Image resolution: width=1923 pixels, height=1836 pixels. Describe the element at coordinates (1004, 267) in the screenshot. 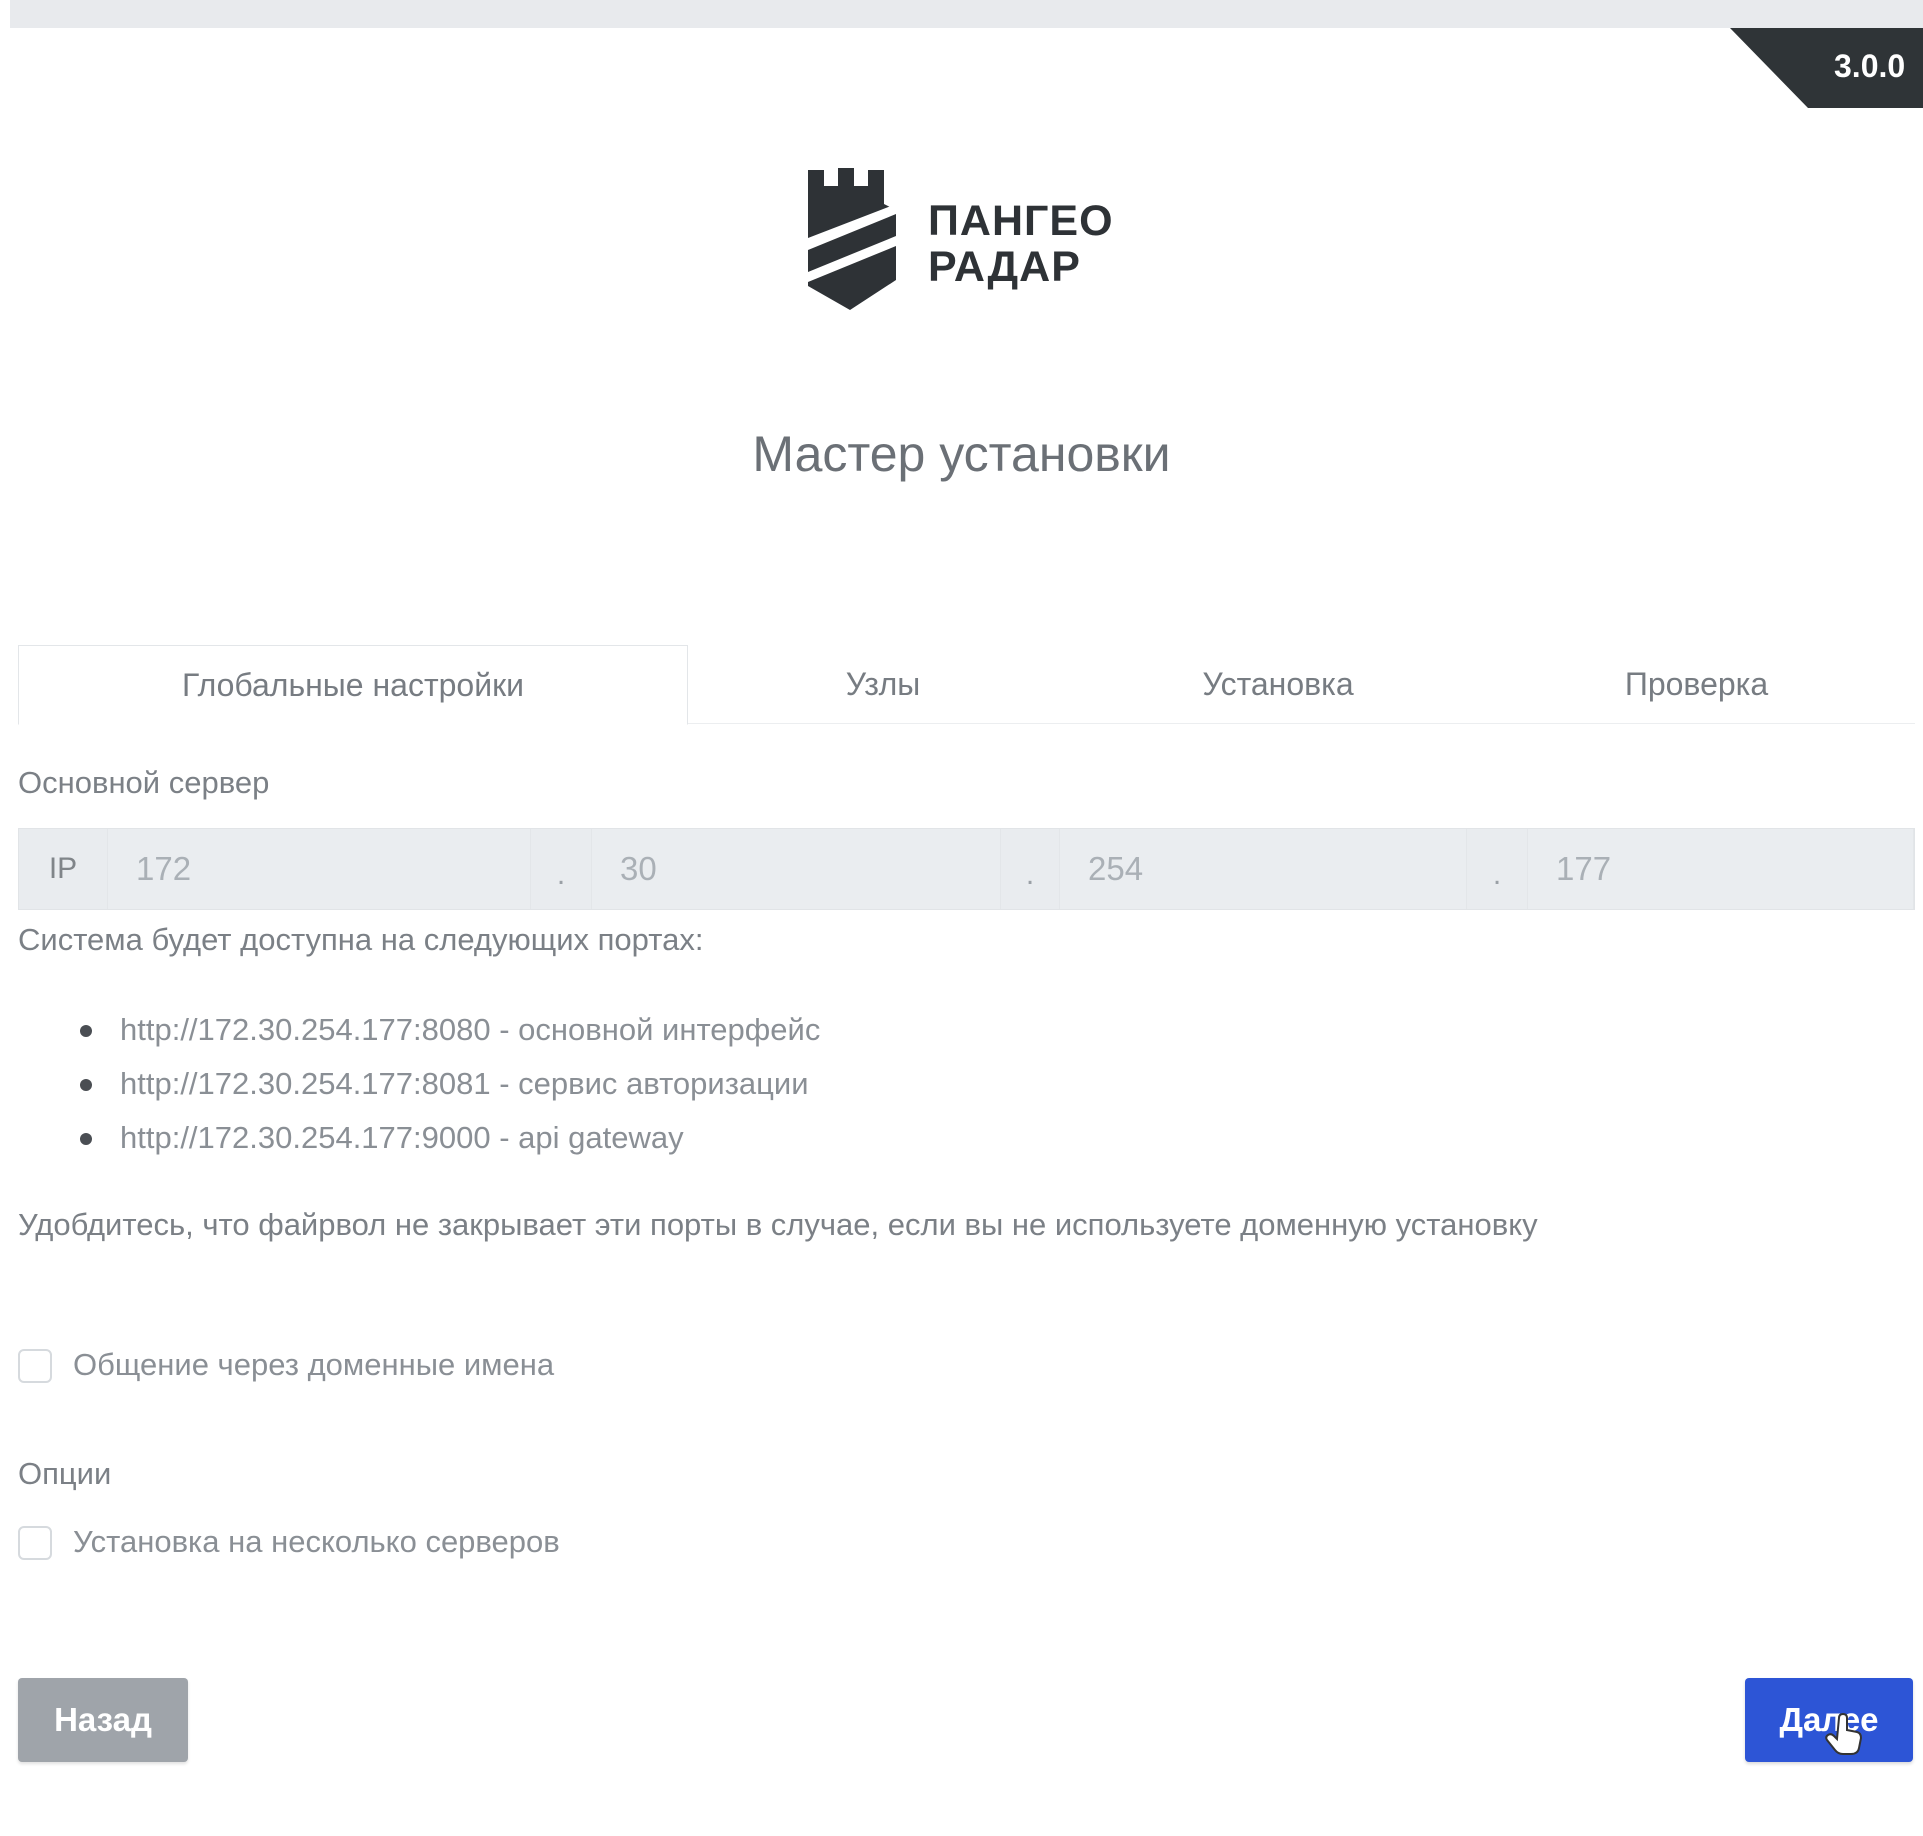

I see `logo-line-2: РАДАР` at that location.